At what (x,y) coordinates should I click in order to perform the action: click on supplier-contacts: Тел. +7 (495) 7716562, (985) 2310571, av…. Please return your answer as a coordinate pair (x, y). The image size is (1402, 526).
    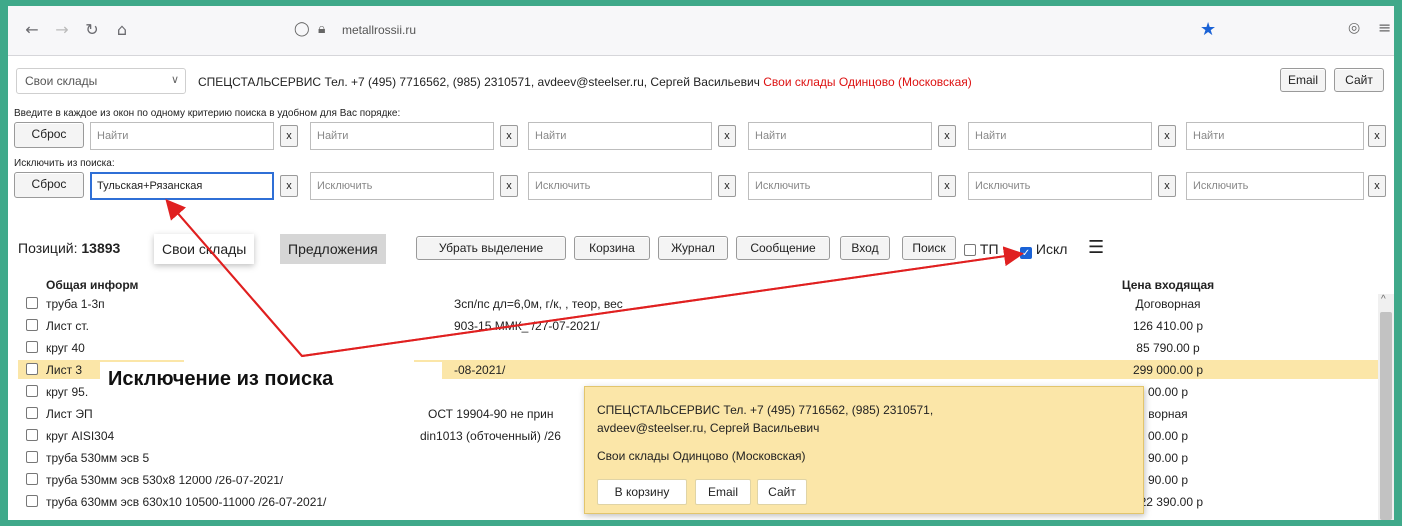
    Looking at the image, I should click on (542, 82).